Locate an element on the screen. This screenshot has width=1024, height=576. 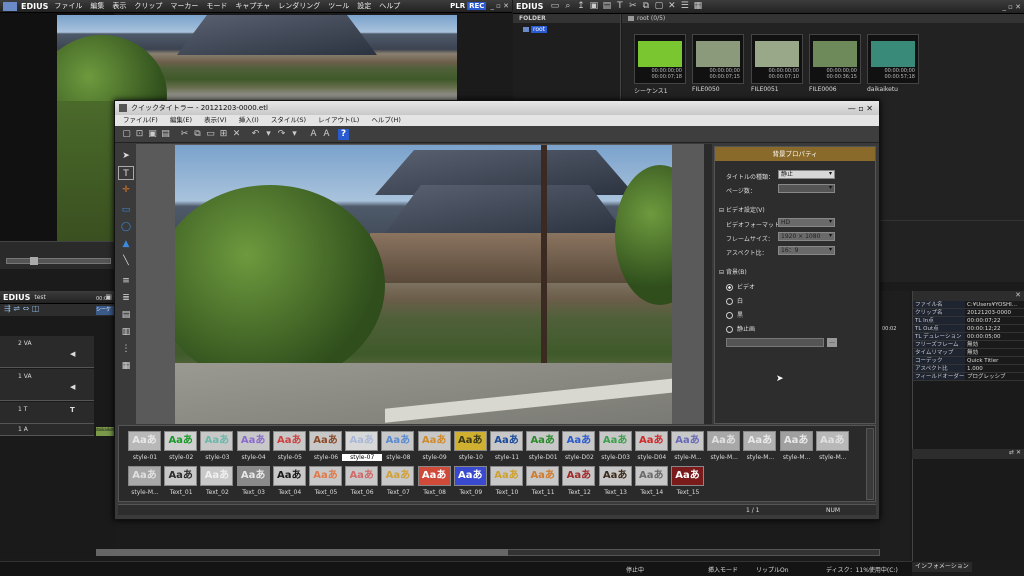
redo-dropdown-icon: ▾ is located at coordinates (294, 134).